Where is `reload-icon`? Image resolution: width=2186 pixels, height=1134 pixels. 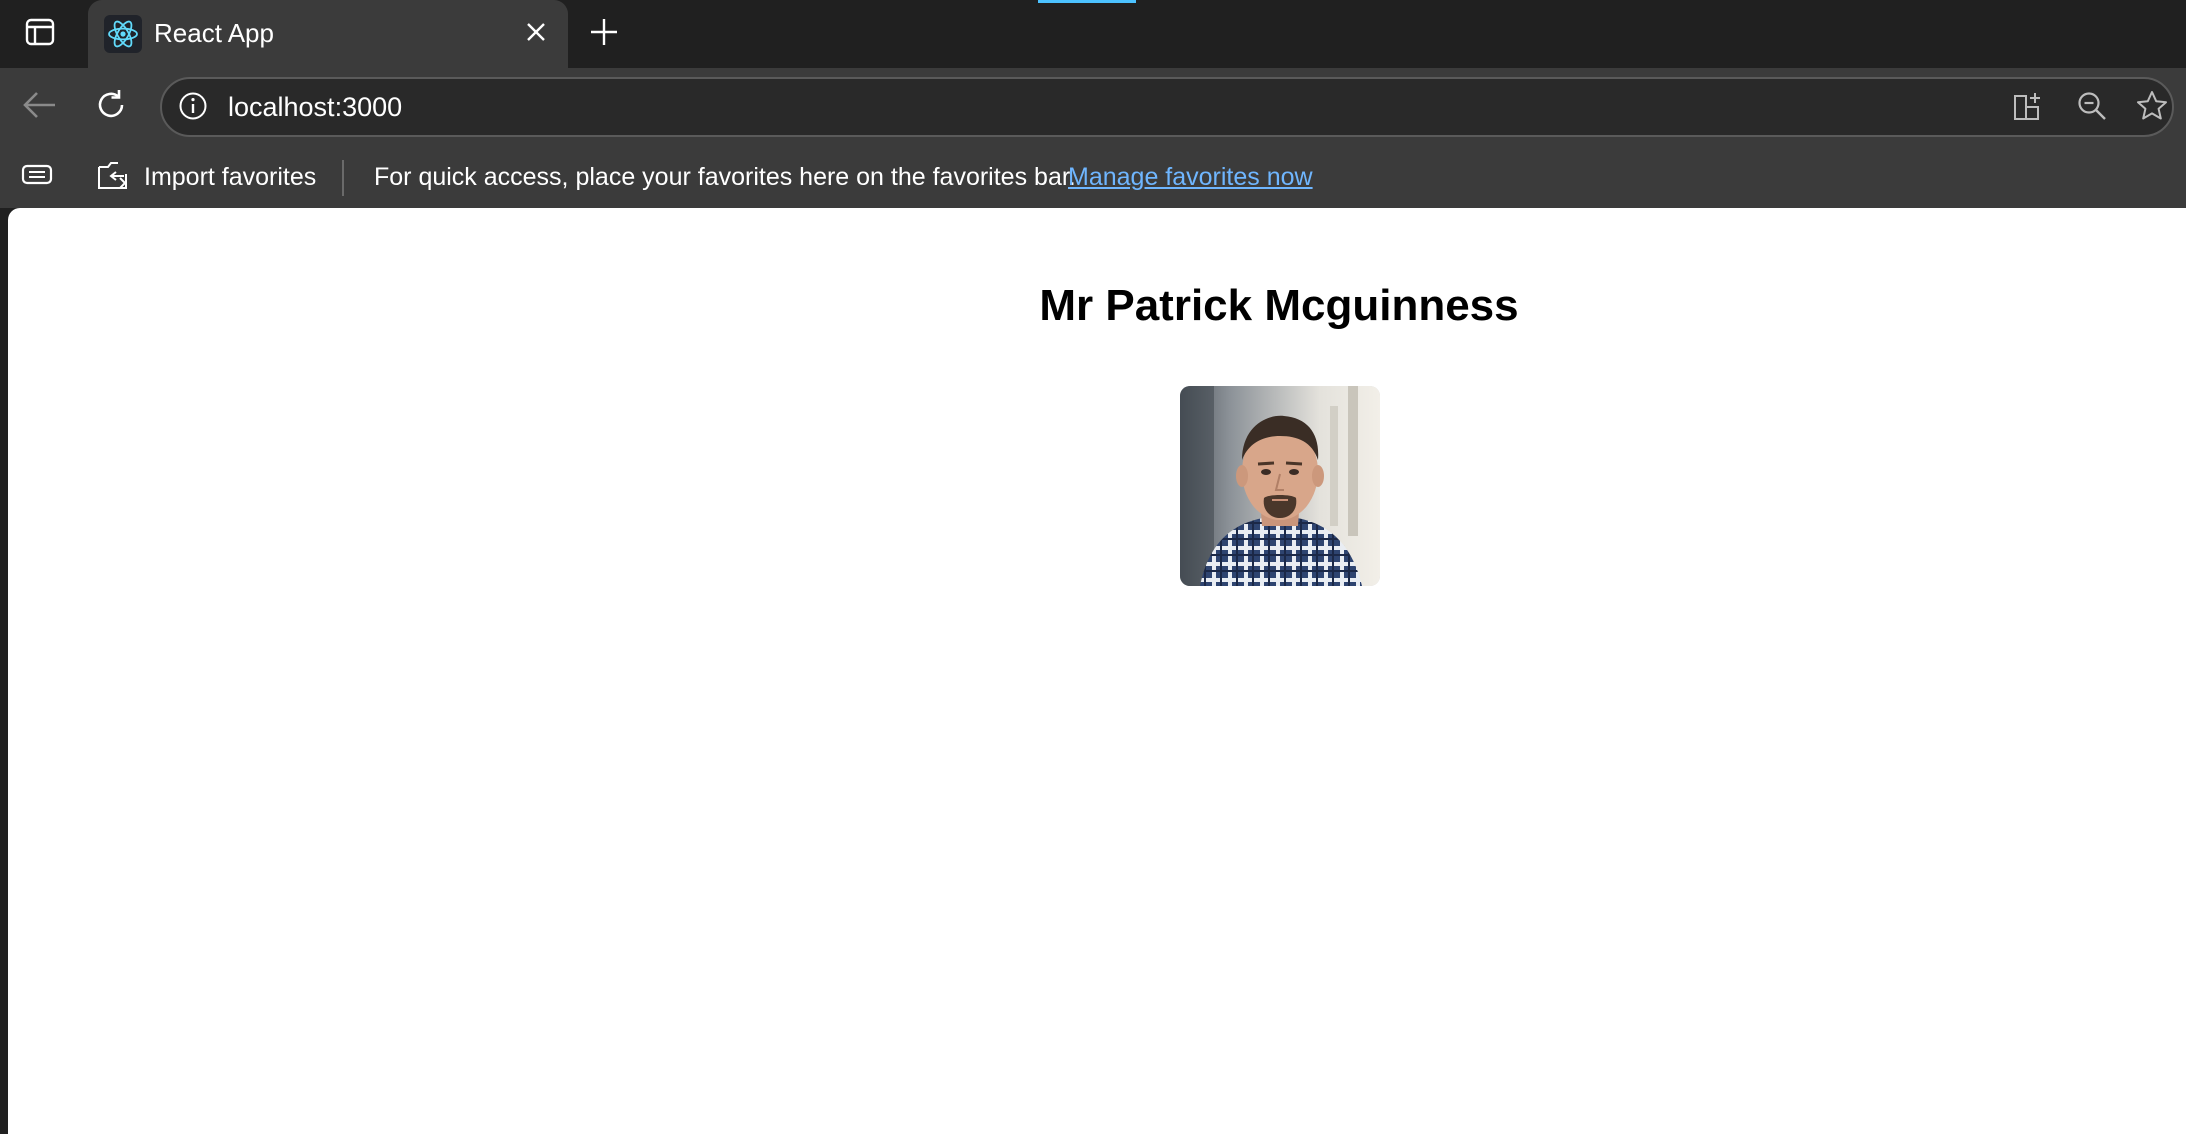
reload-icon is located at coordinates (111, 107).